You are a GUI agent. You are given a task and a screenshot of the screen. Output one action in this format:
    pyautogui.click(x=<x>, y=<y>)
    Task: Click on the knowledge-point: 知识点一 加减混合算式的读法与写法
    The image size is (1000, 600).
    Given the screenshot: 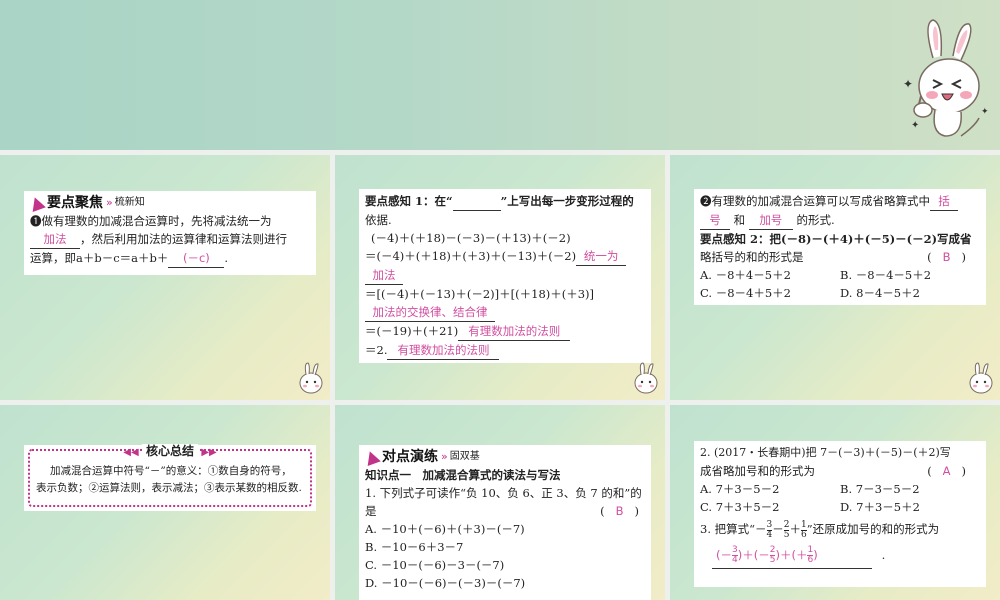 What is the action you would take?
    pyautogui.click(x=505, y=475)
    